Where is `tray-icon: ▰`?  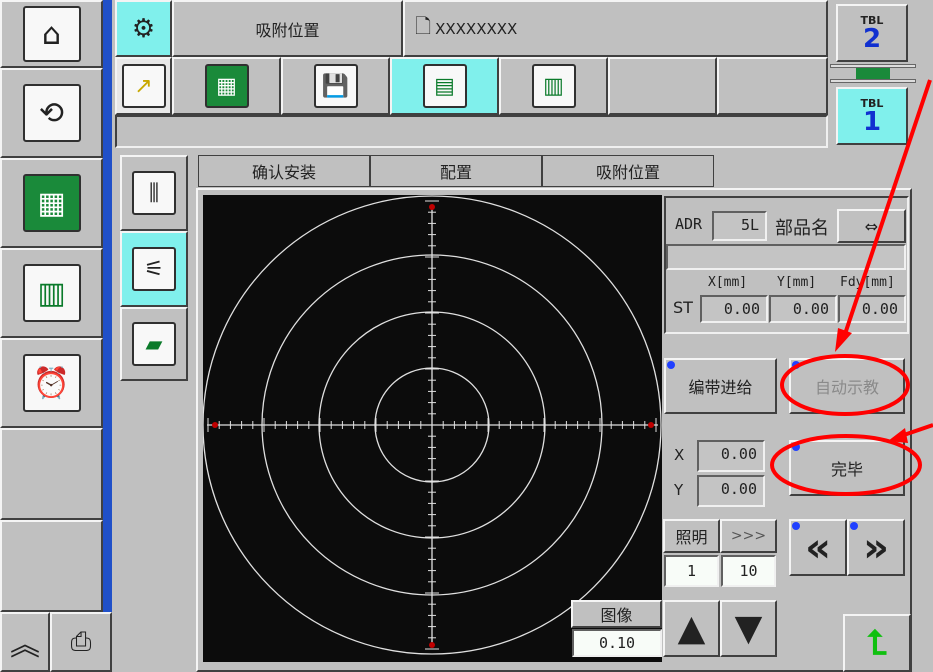 tray-icon: ▰ is located at coordinates (154, 344).